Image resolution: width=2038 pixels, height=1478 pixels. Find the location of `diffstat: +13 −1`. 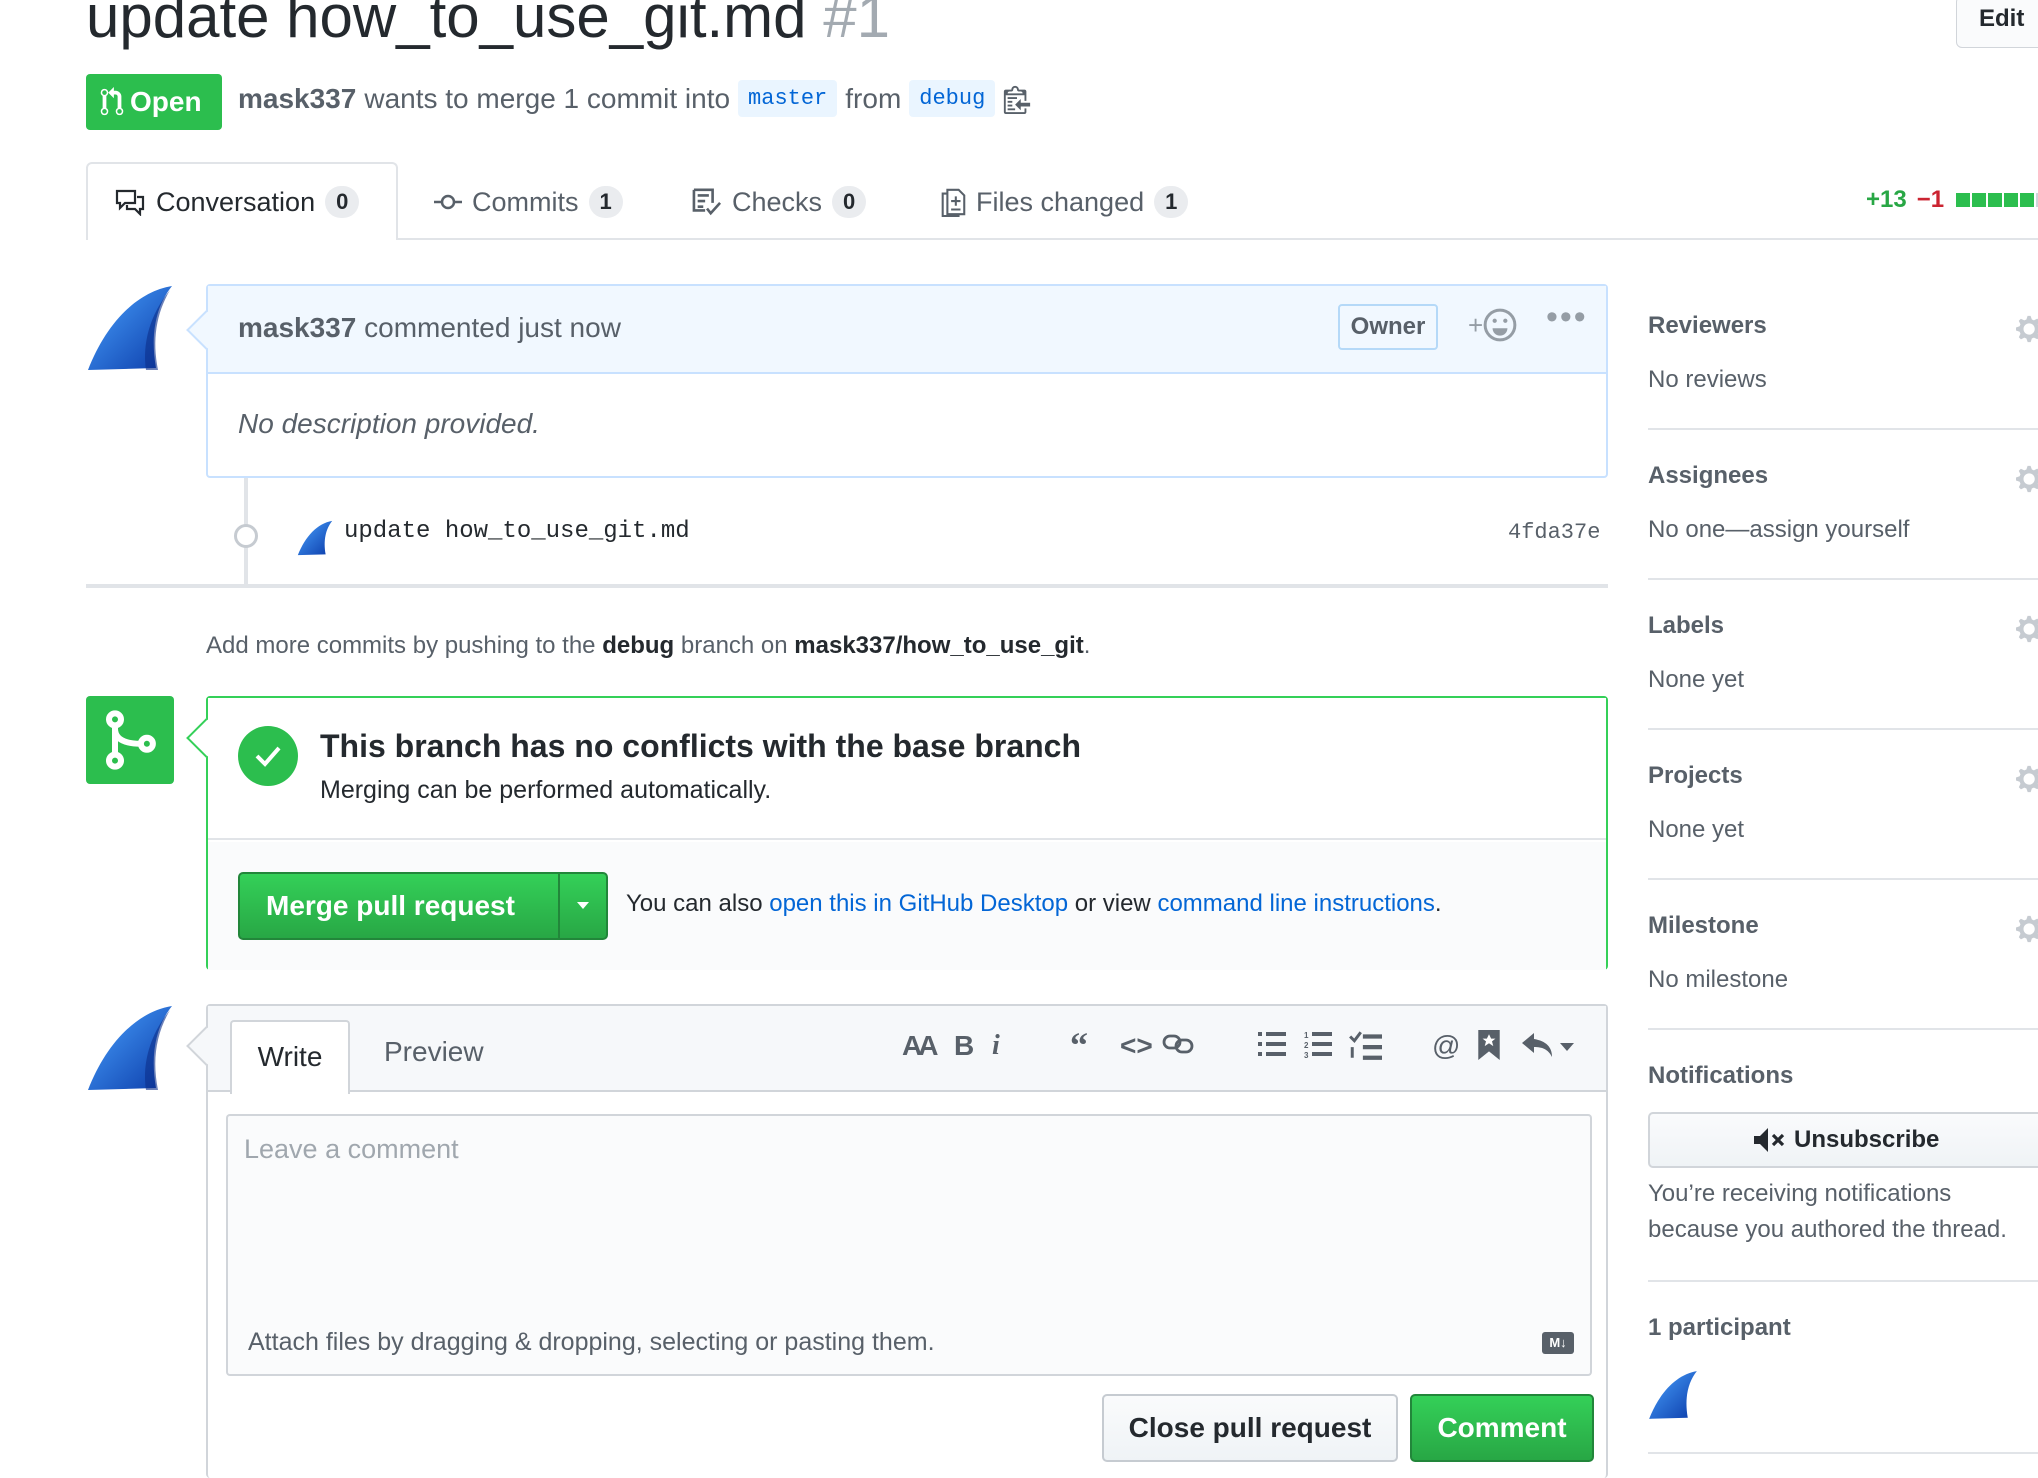

diffstat: +13 −1 is located at coordinates (1952, 200).